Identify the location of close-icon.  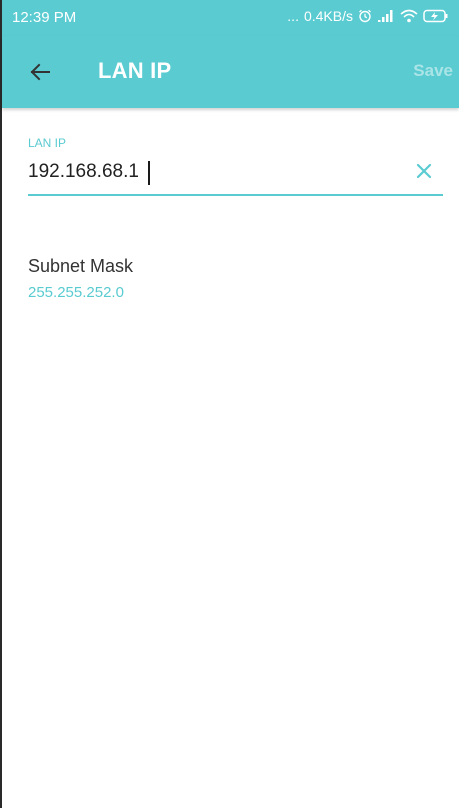
(424, 171).